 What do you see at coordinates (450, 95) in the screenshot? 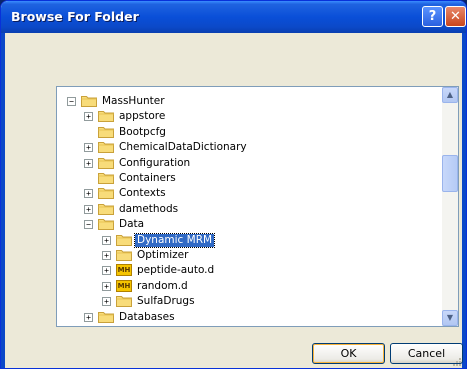
I see `scroll-up-button: ▲` at bounding box center [450, 95].